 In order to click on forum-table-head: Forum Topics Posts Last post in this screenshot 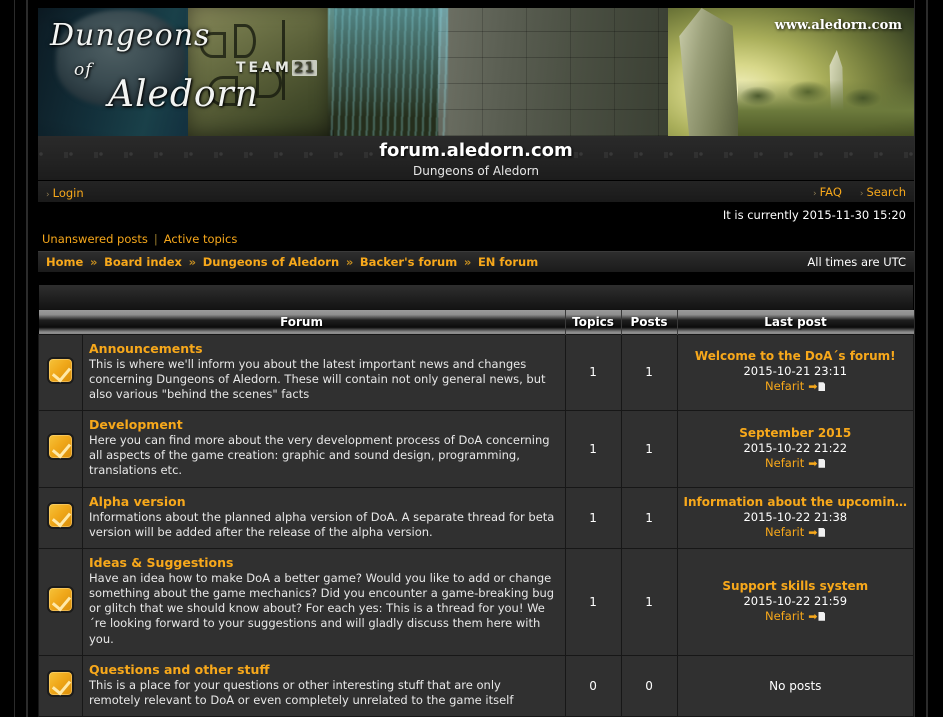, I will do `click(476, 322)`.